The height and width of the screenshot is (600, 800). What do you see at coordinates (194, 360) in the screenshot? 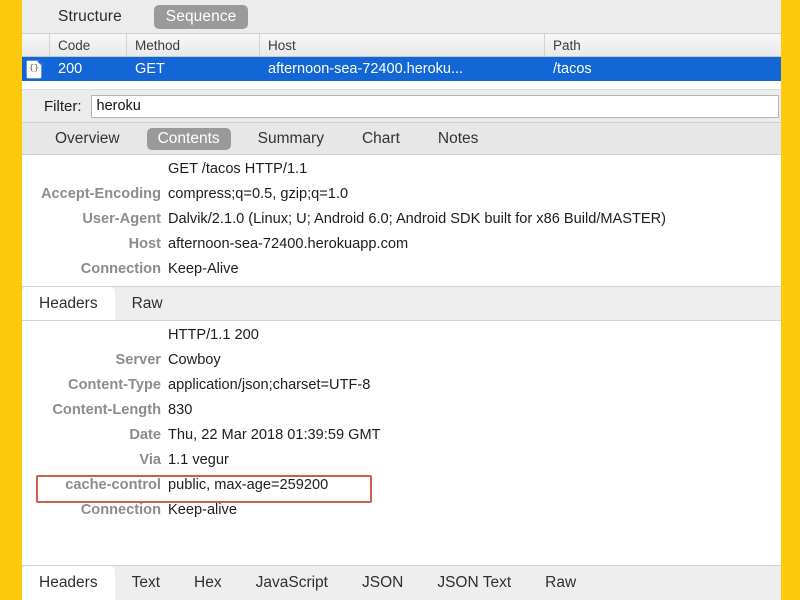
I see `response-header-value: Cowboy` at bounding box center [194, 360].